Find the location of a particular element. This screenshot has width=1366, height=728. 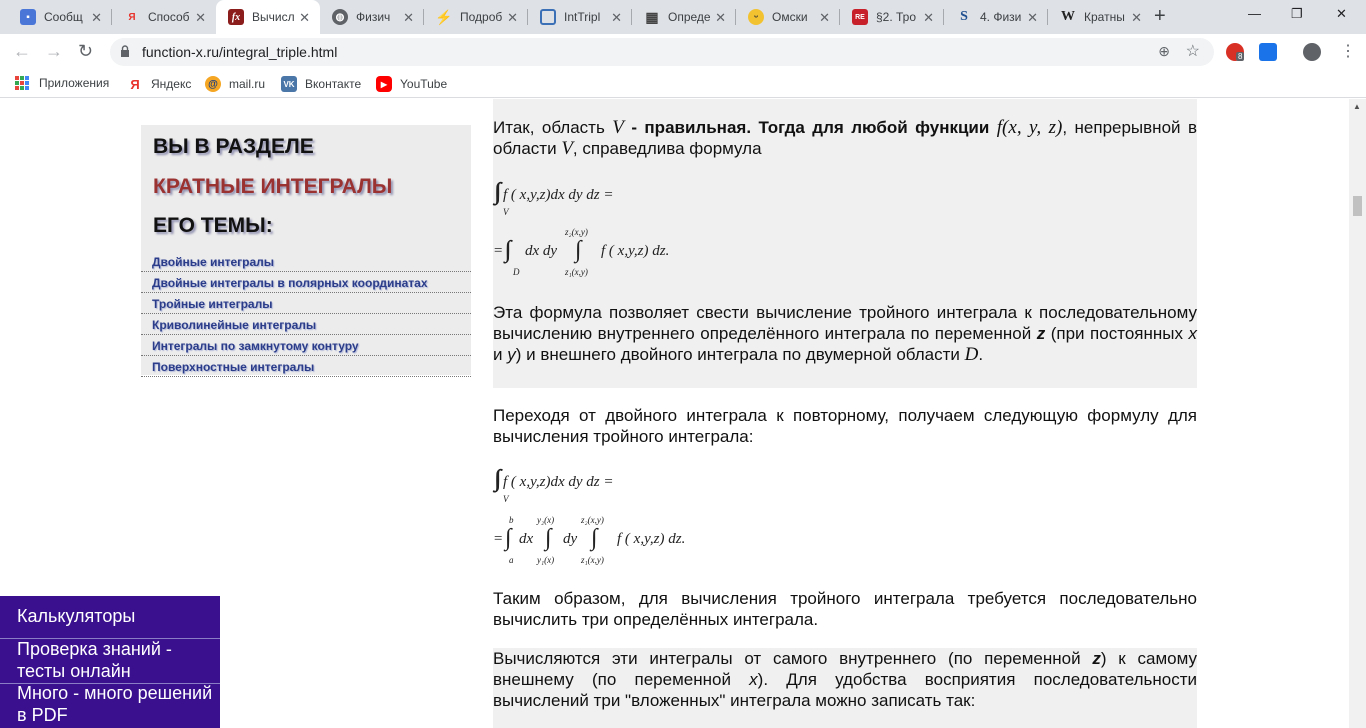

tab-7: ᵕ Омски ✕ is located at coordinates (788, 17).